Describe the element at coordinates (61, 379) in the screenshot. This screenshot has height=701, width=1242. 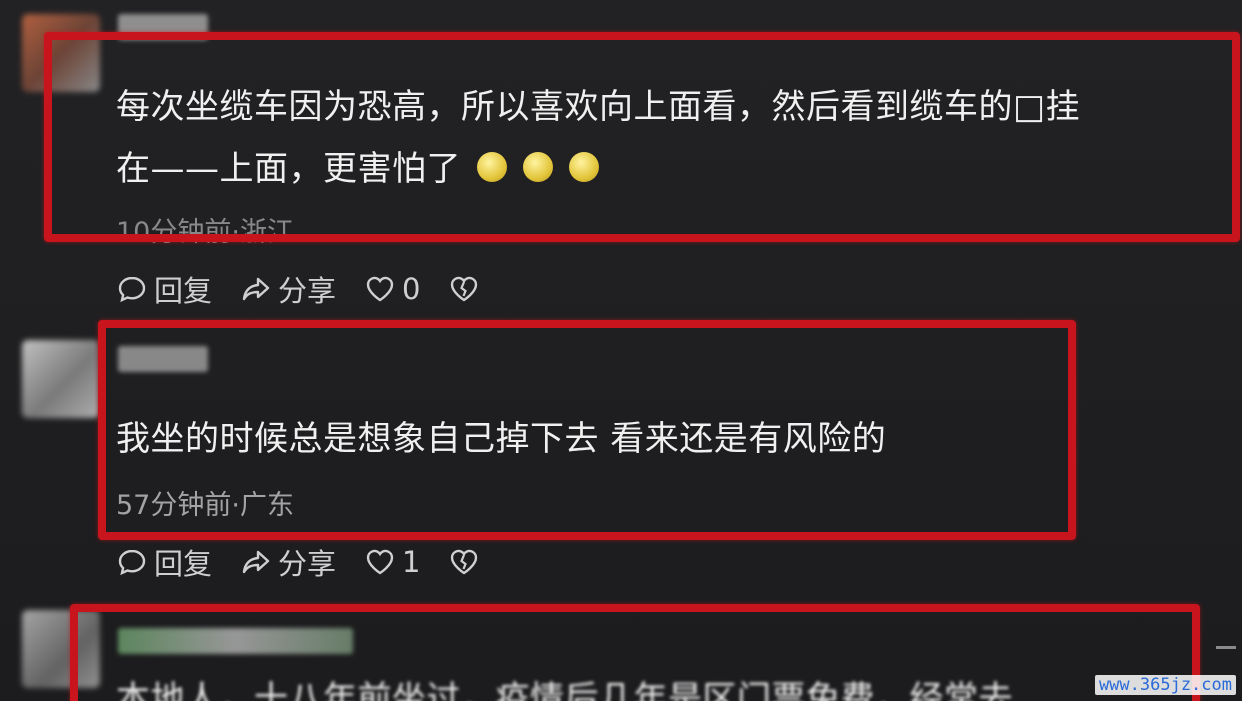
I see `user-avatar` at that location.